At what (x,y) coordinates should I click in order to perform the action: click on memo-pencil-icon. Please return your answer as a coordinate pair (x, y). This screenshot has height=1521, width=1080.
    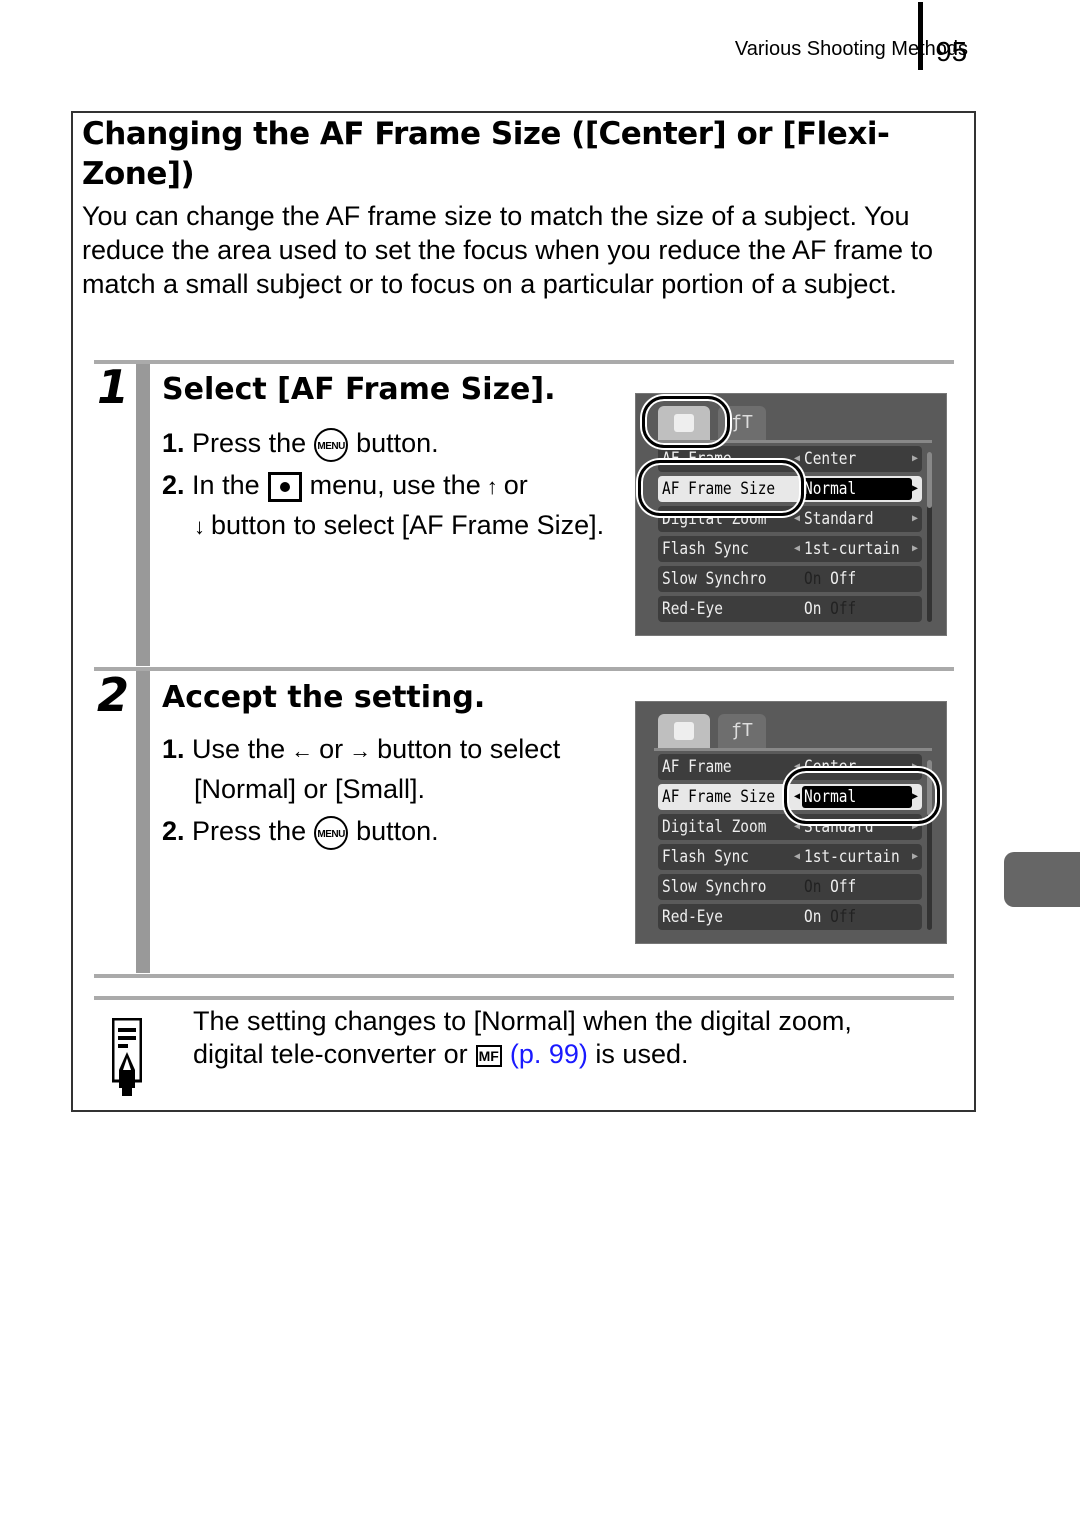
    Looking at the image, I should click on (127, 1057).